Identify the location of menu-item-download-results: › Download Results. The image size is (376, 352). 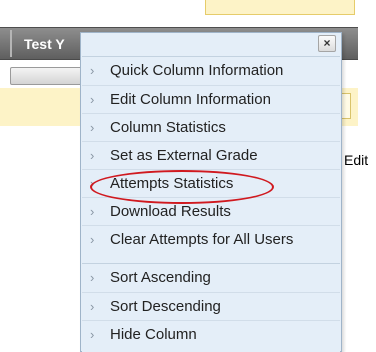
(211, 211).